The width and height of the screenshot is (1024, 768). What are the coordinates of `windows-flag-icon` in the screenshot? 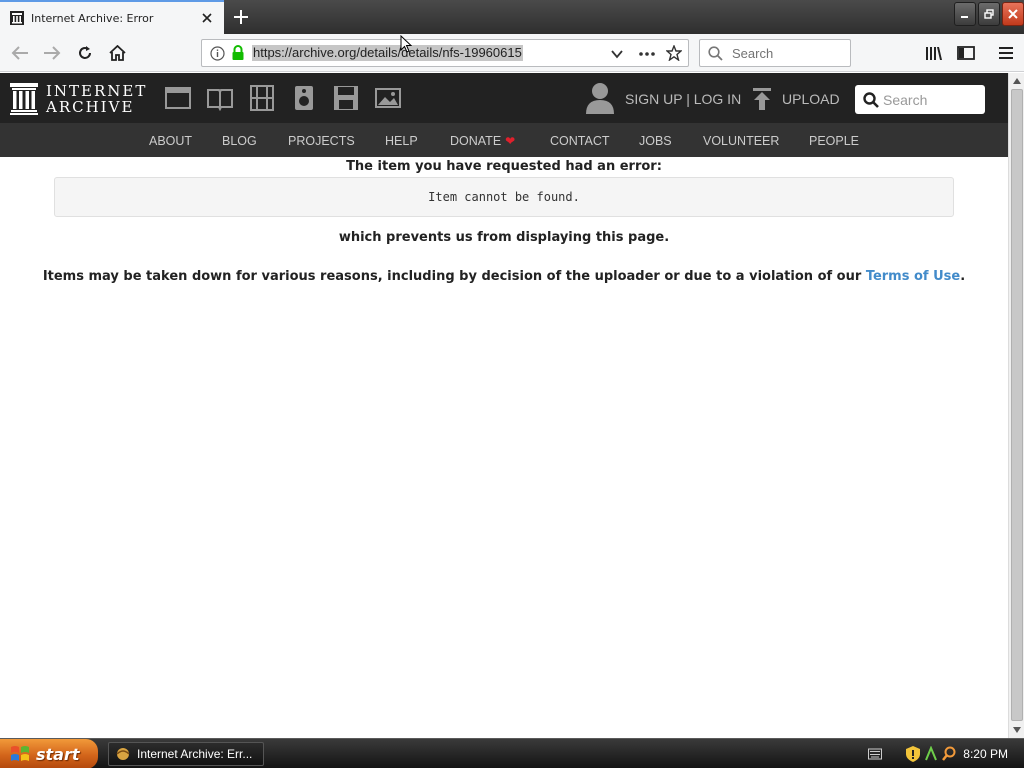 It's located at (20, 753).